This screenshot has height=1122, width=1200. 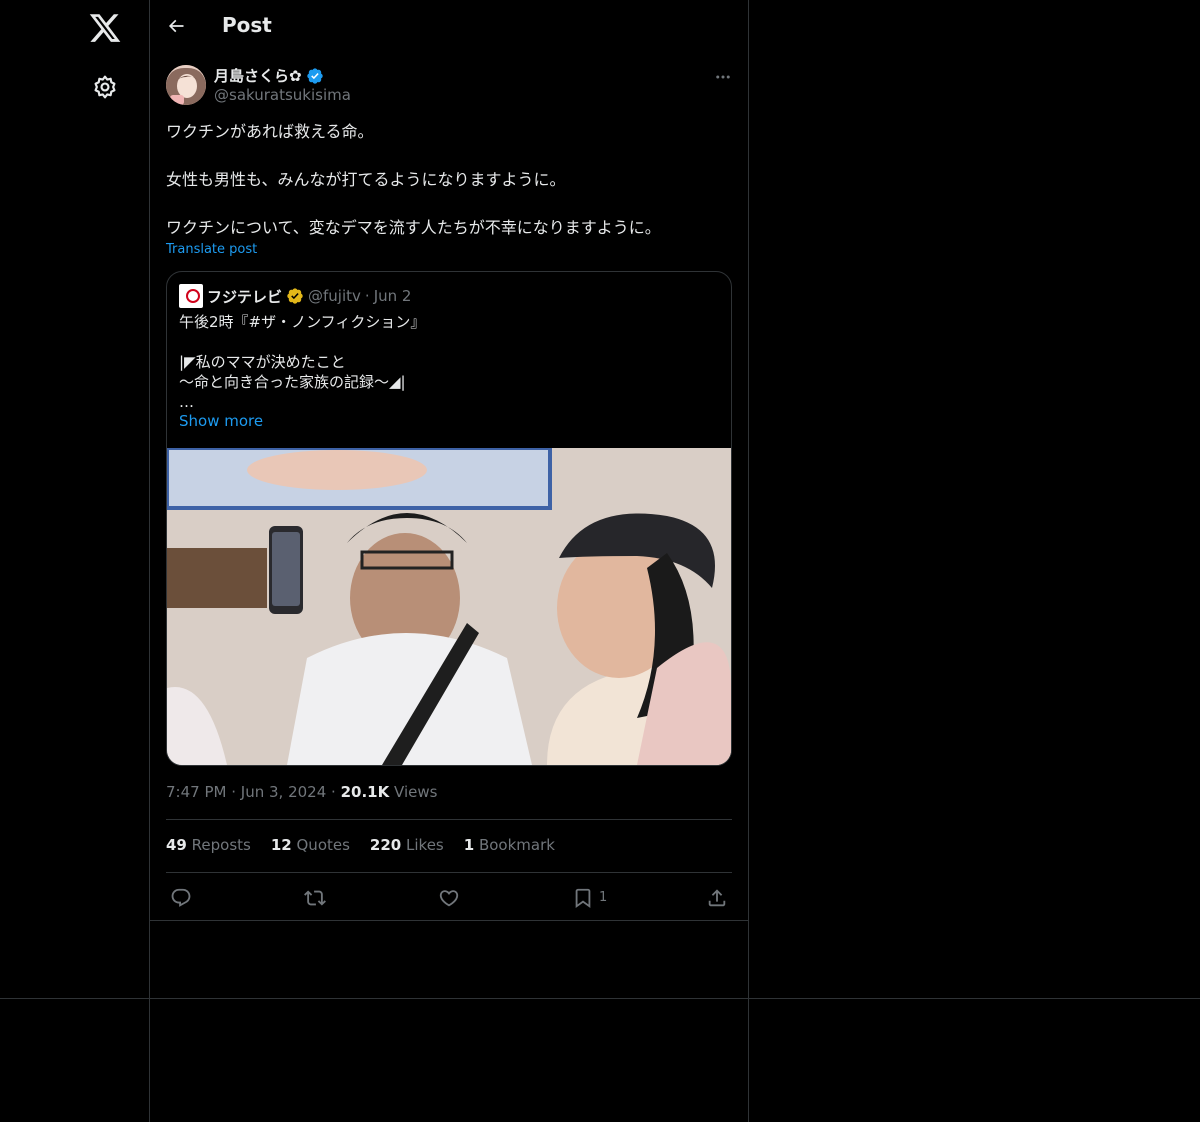 What do you see at coordinates (583, 898) in the screenshot?
I see `bookmark-icon` at bounding box center [583, 898].